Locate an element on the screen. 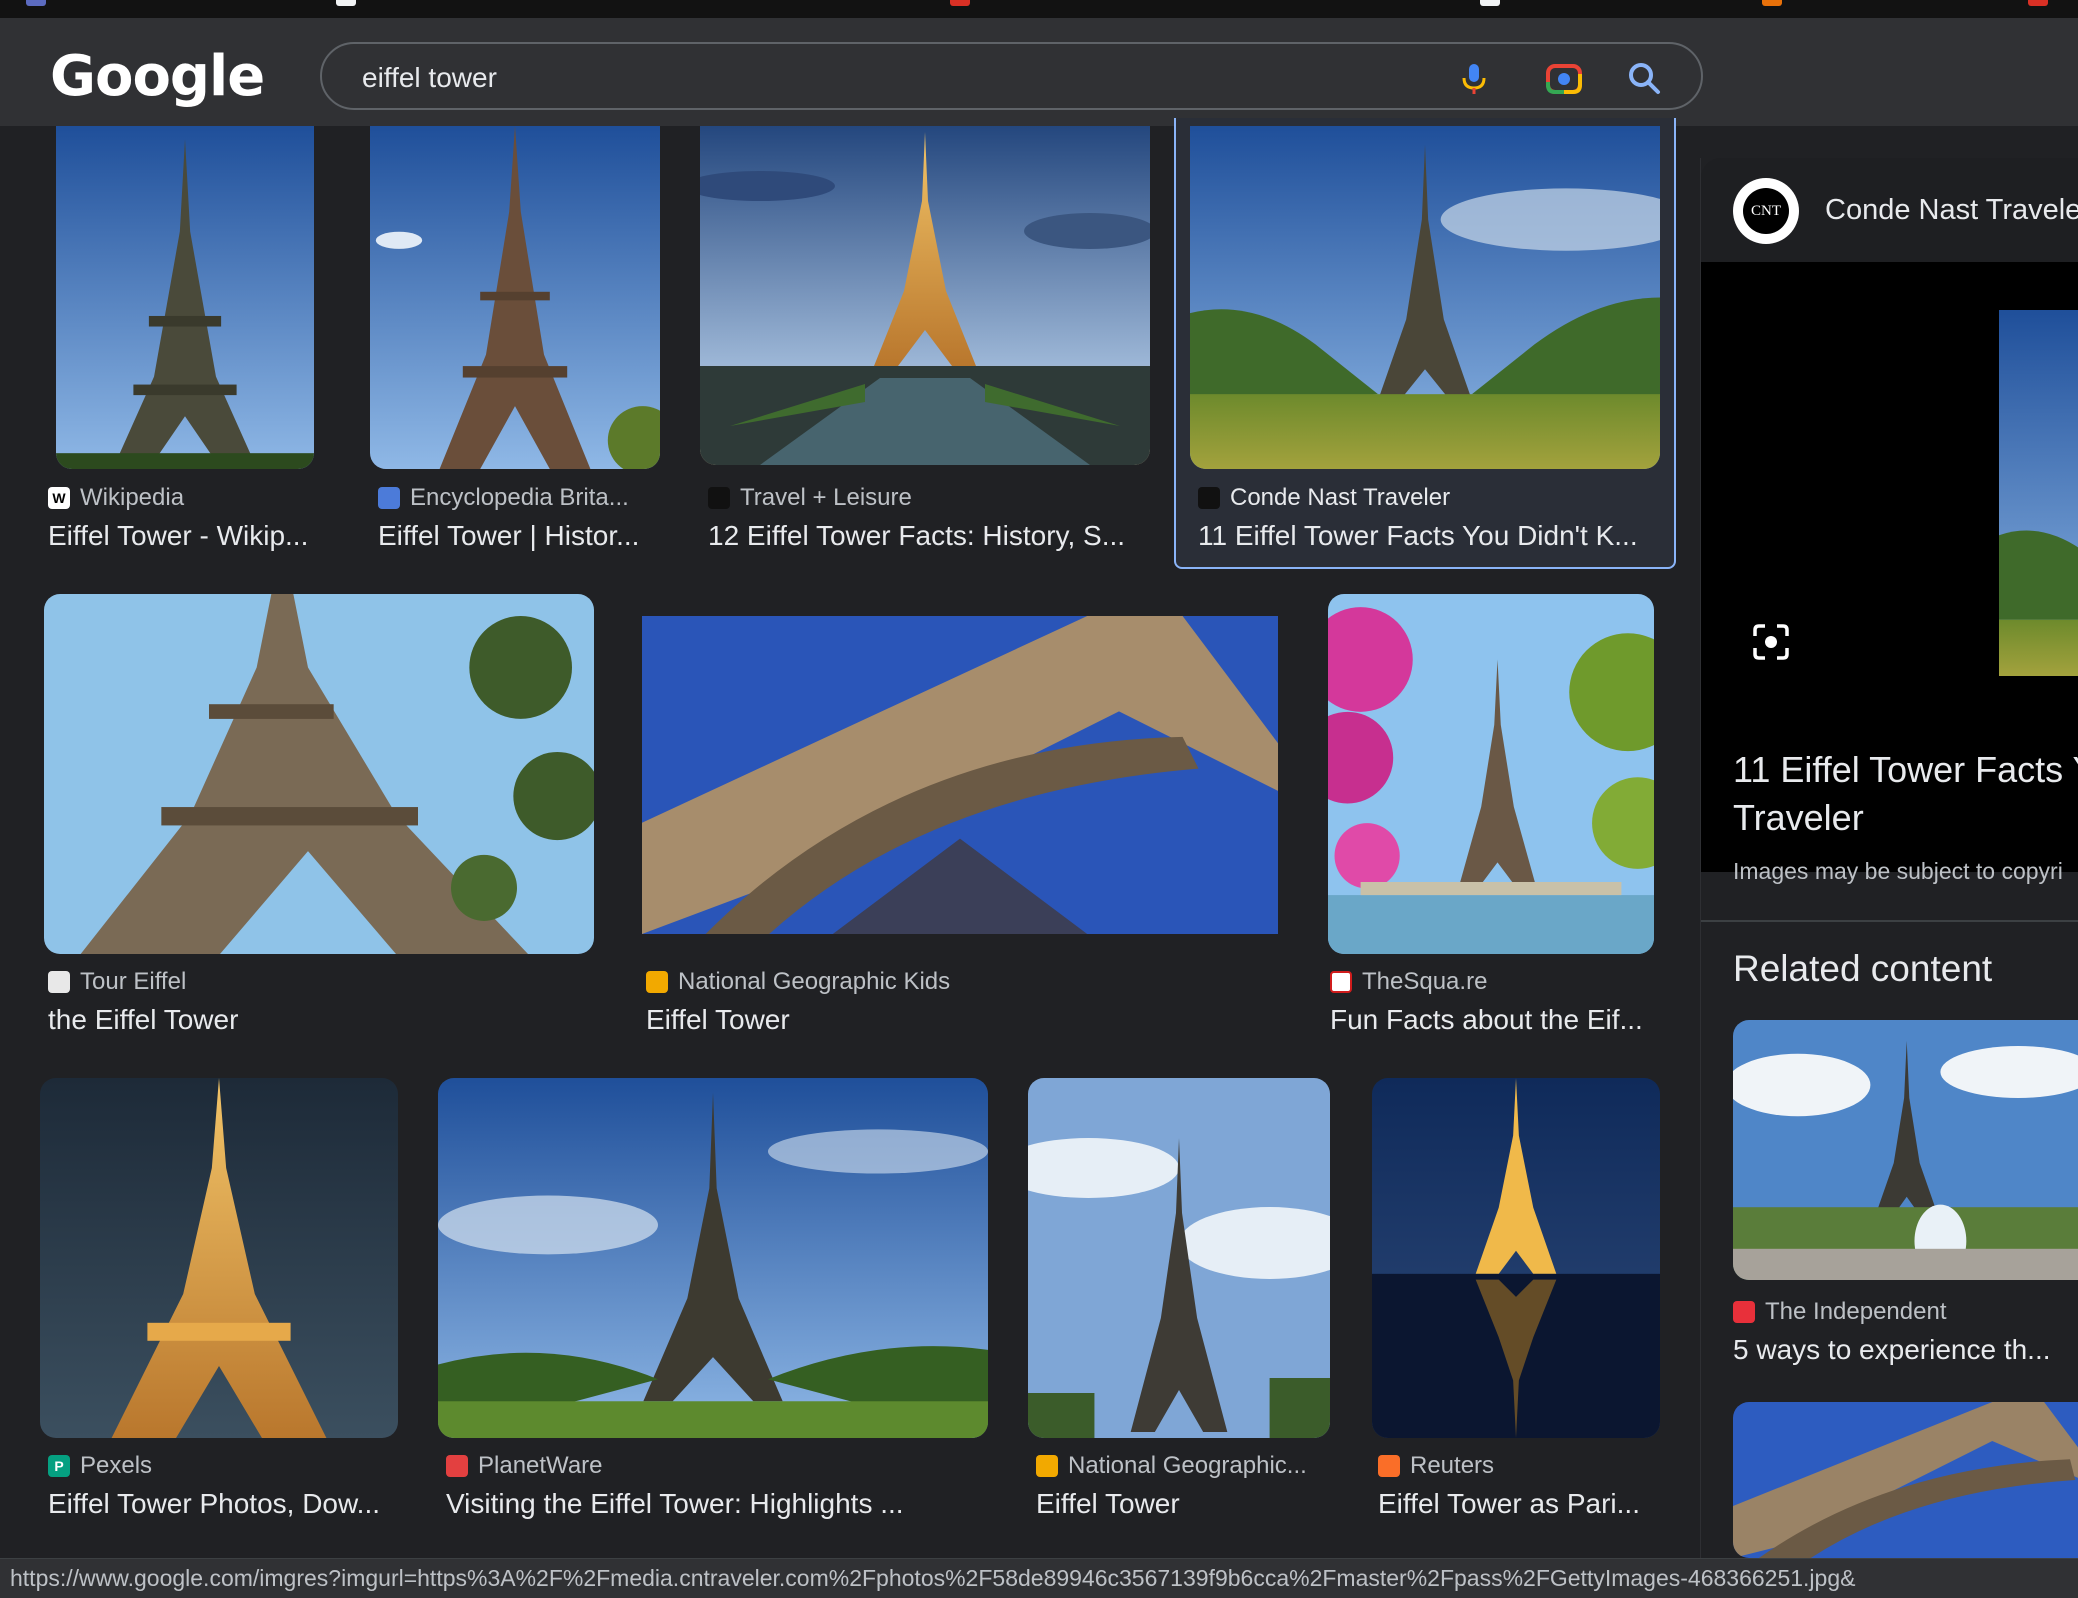 Image resolution: width=2078 pixels, height=1598 pixels. cnt-favicon-icon is located at coordinates (1209, 498).